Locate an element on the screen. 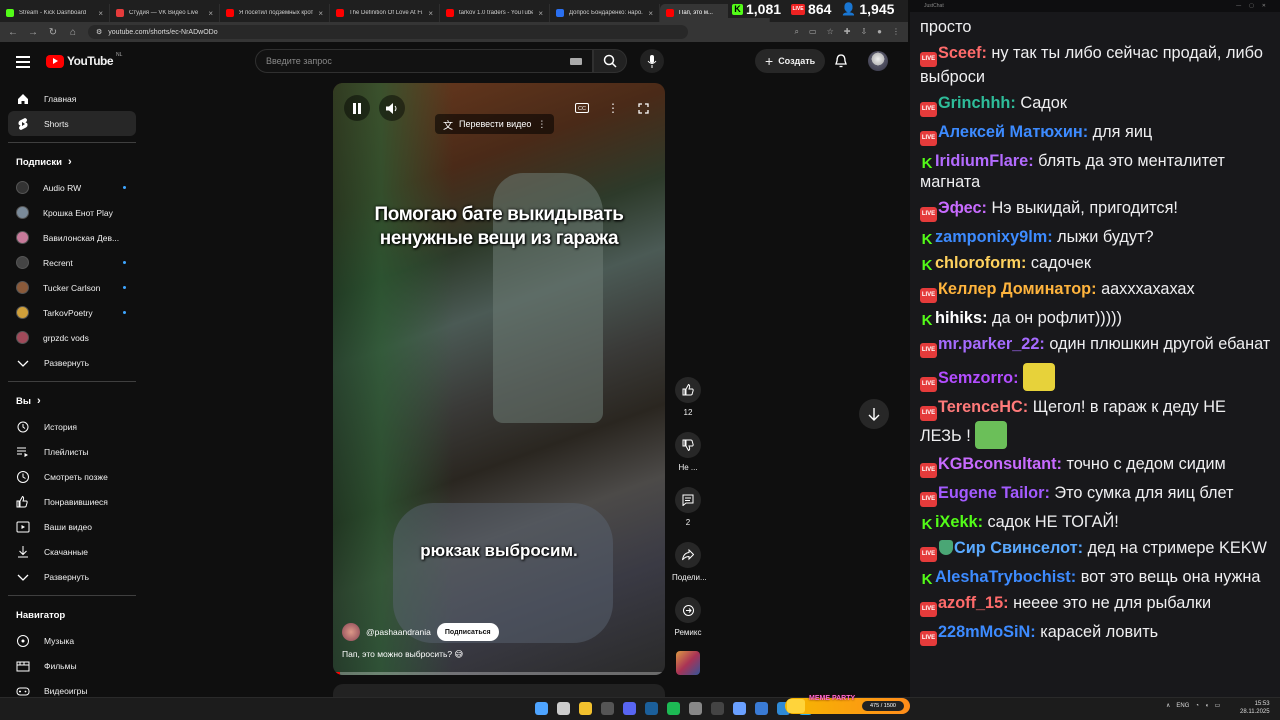 This screenshot has width=1280, height=720. sidebar-channel: Recrent is located at coordinates (72, 262).